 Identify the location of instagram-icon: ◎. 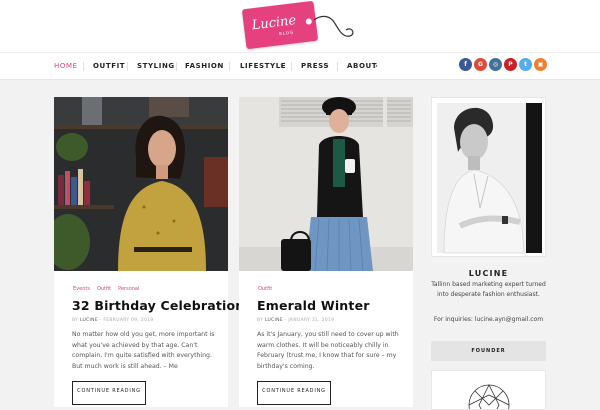
(495, 64).